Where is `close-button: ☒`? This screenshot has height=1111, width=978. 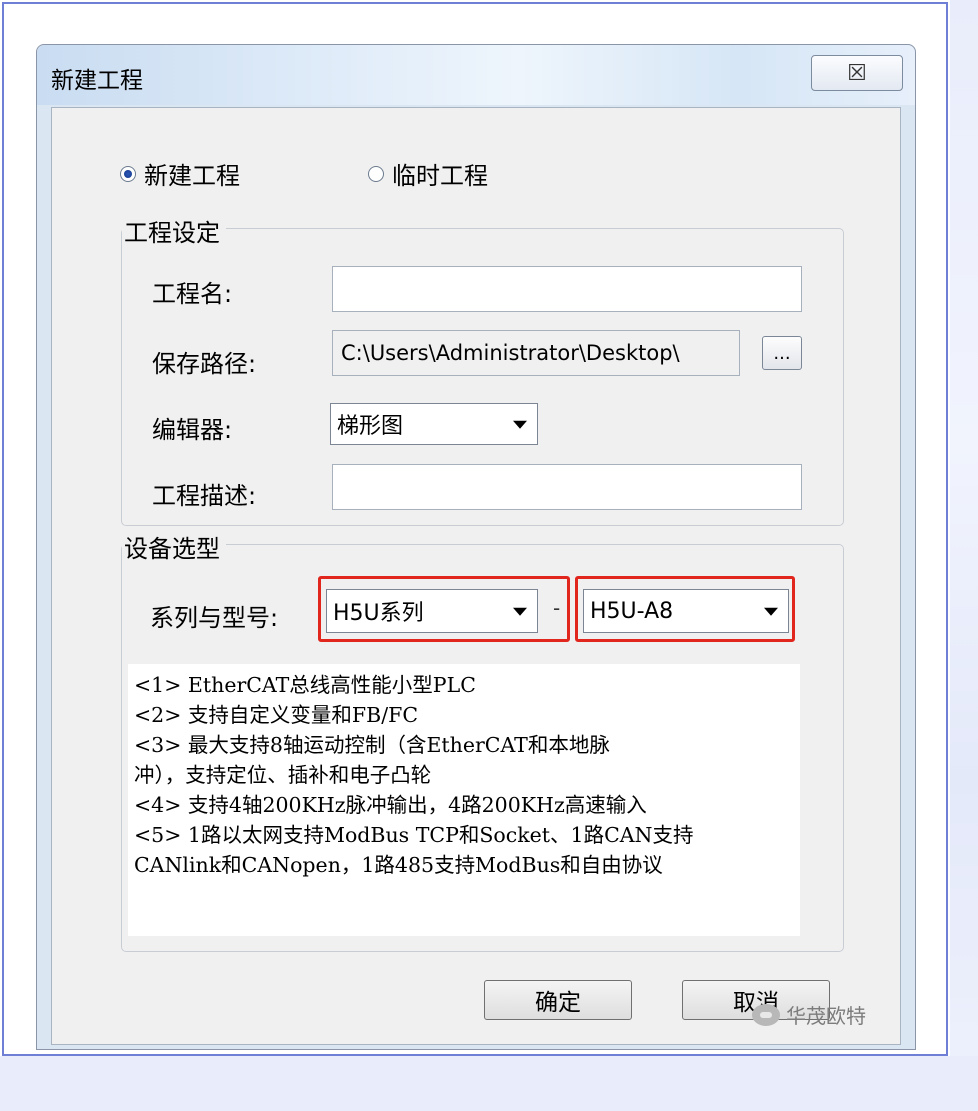
close-button: ☒ is located at coordinates (857, 73).